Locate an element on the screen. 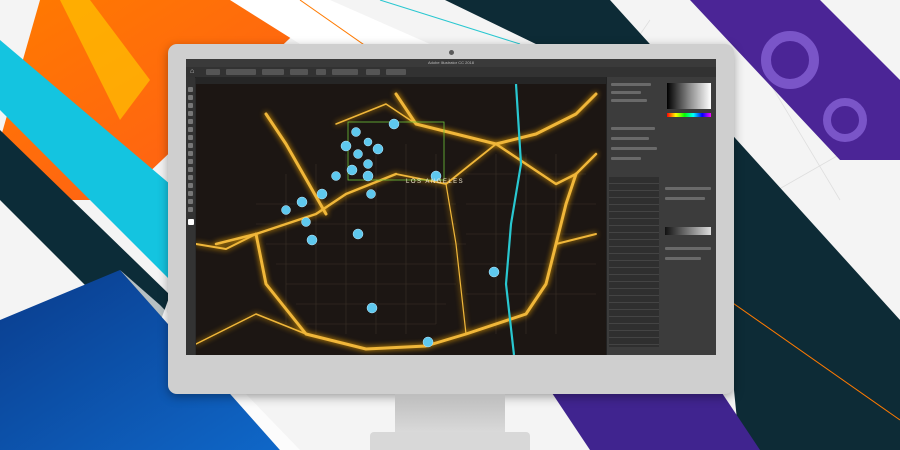 The width and height of the screenshot is (900, 450). zoom-tool-icon is located at coordinates (190, 209).